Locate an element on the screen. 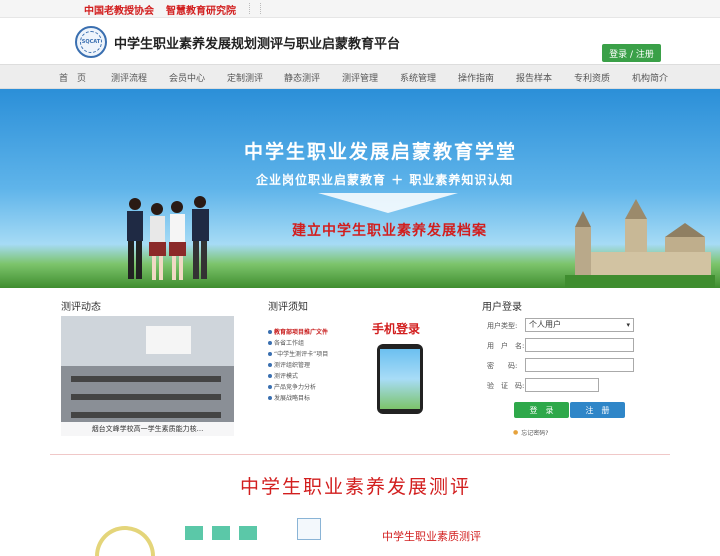 This screenshot has height=556, width=720. classroom-photo is located at coordinates (147, 376).